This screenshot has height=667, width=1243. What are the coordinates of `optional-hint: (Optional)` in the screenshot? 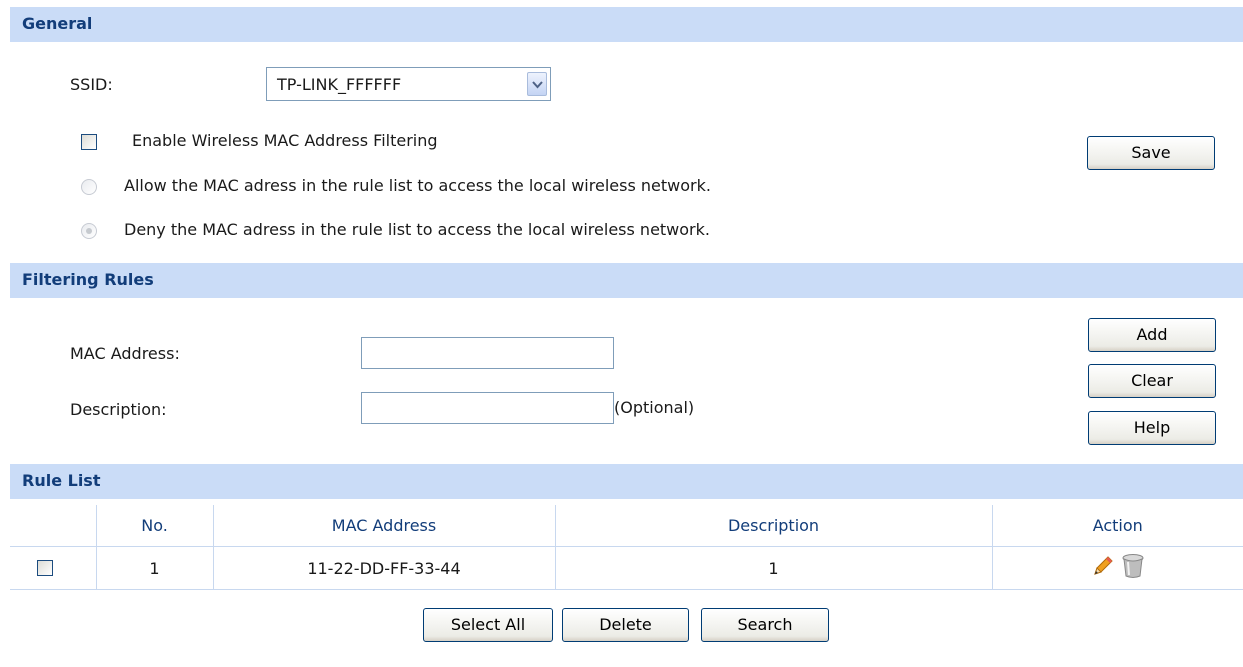 It's located at (654, 407).